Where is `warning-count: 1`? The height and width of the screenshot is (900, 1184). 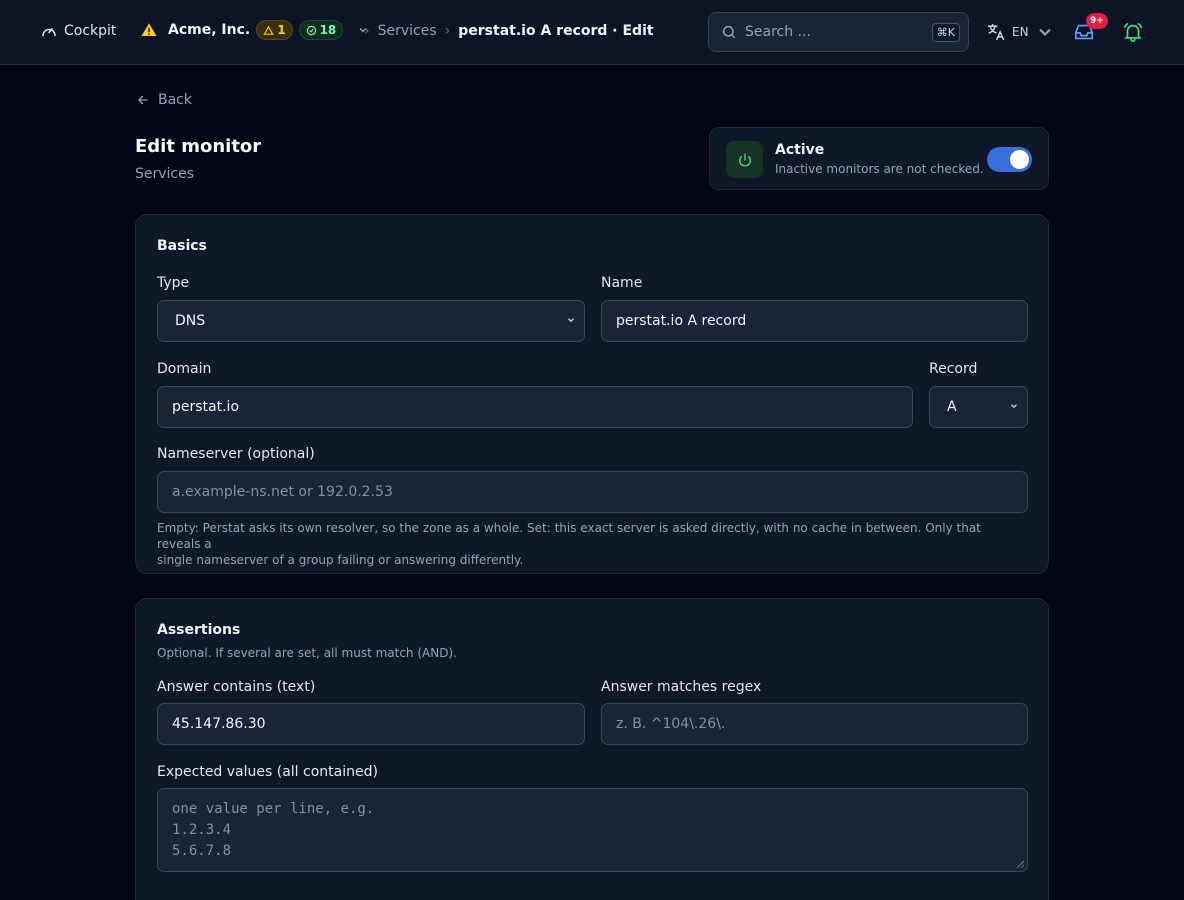
warning-count: 1 is located at coordinates (281, 30).